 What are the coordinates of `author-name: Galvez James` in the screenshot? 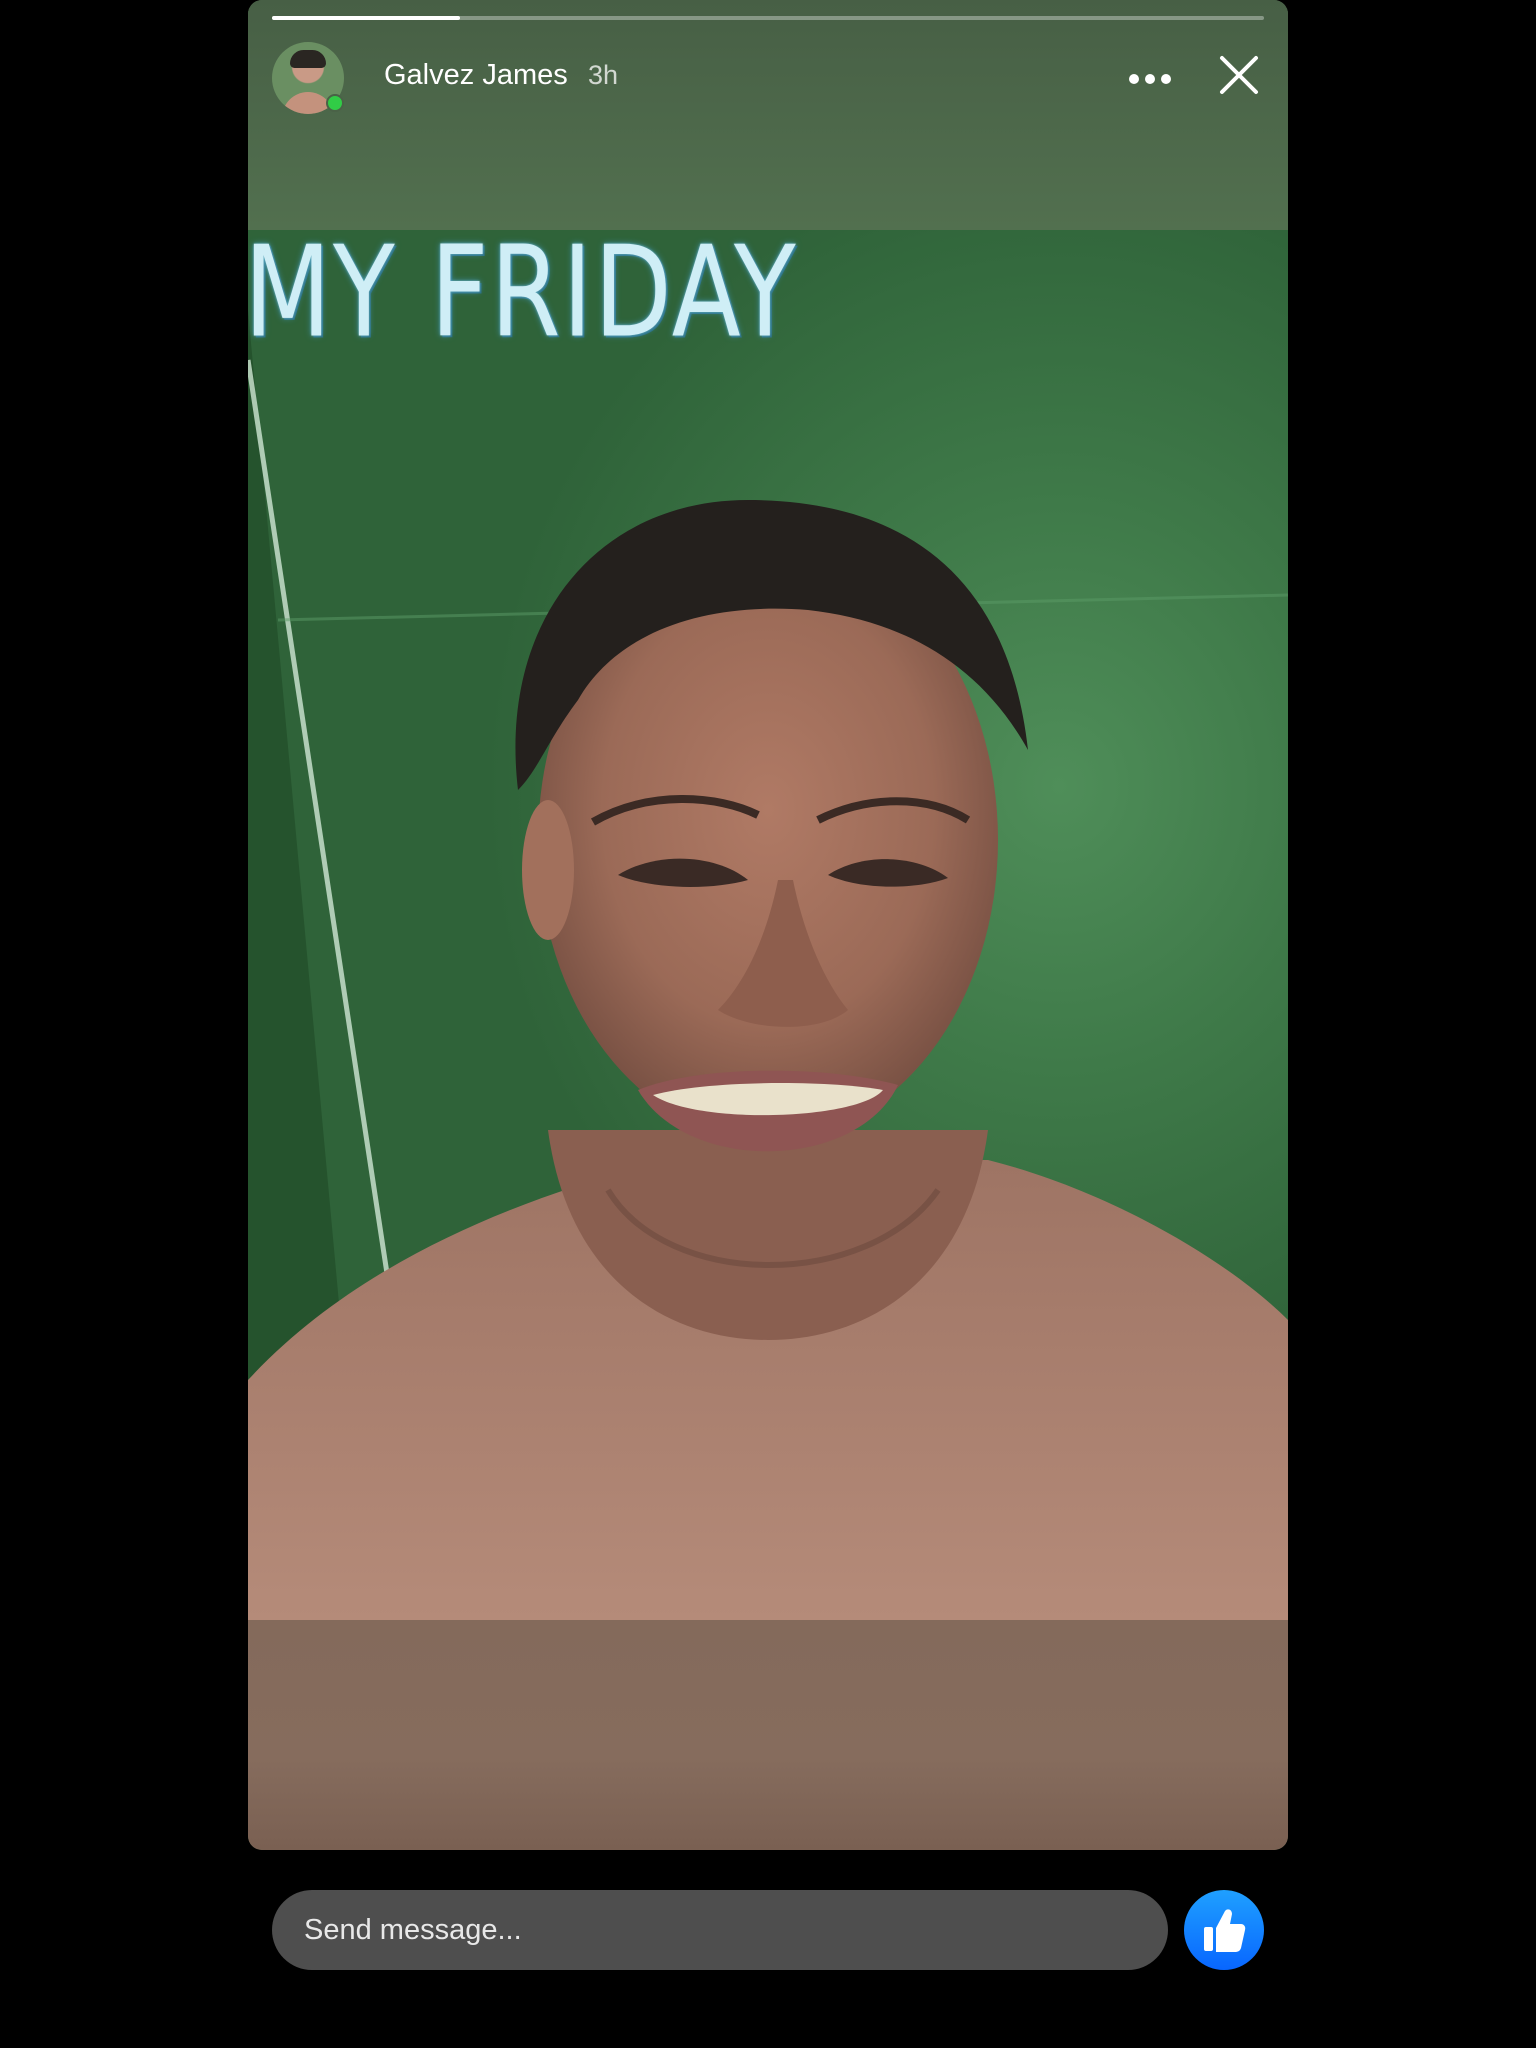 It's located at (476, 75).